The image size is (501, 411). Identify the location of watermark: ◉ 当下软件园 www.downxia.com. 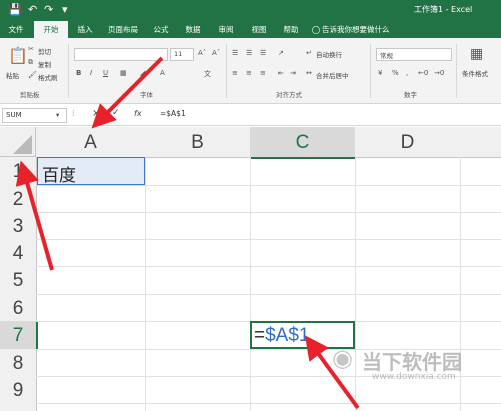
(416, 369).